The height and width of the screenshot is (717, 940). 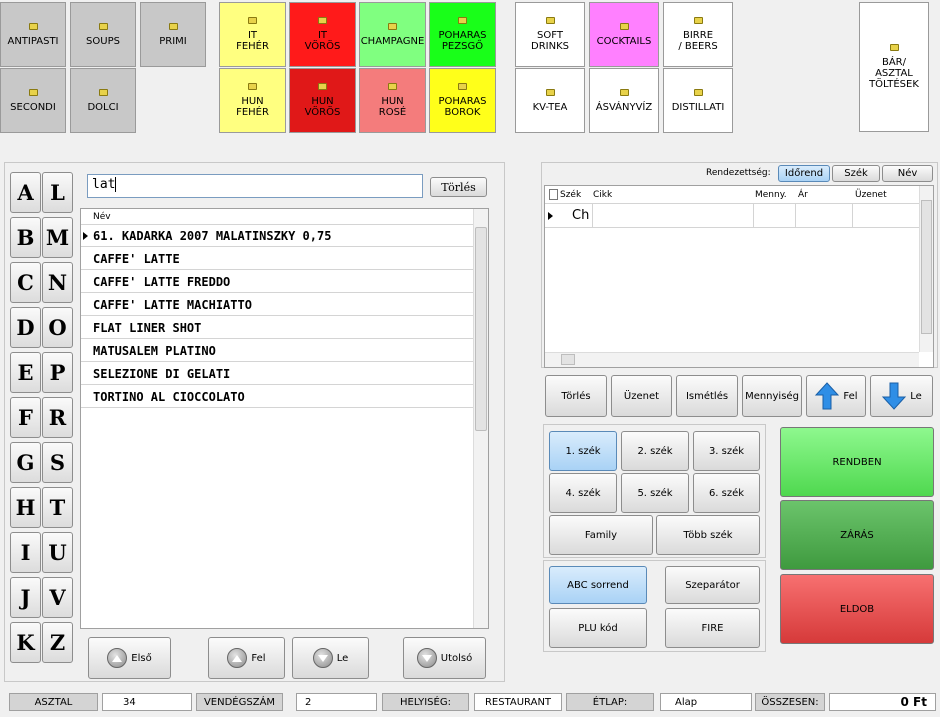 What do you see at coordinates (712, 585) in the screenshot?
I see `separator-button: Szeparátor` at bounding box center [712, 585].